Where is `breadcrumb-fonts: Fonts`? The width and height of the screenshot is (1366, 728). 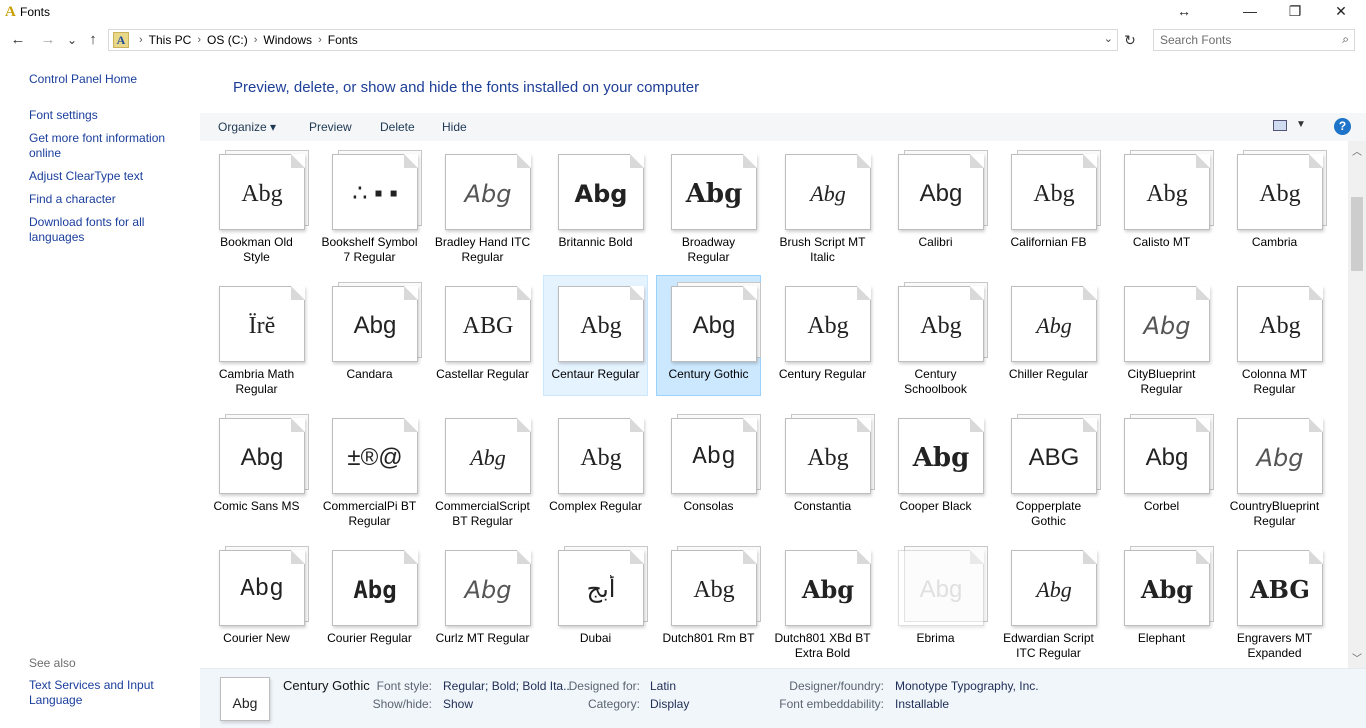
breadcrumb-fonts: Fonts is located at coordinates (343, 40).